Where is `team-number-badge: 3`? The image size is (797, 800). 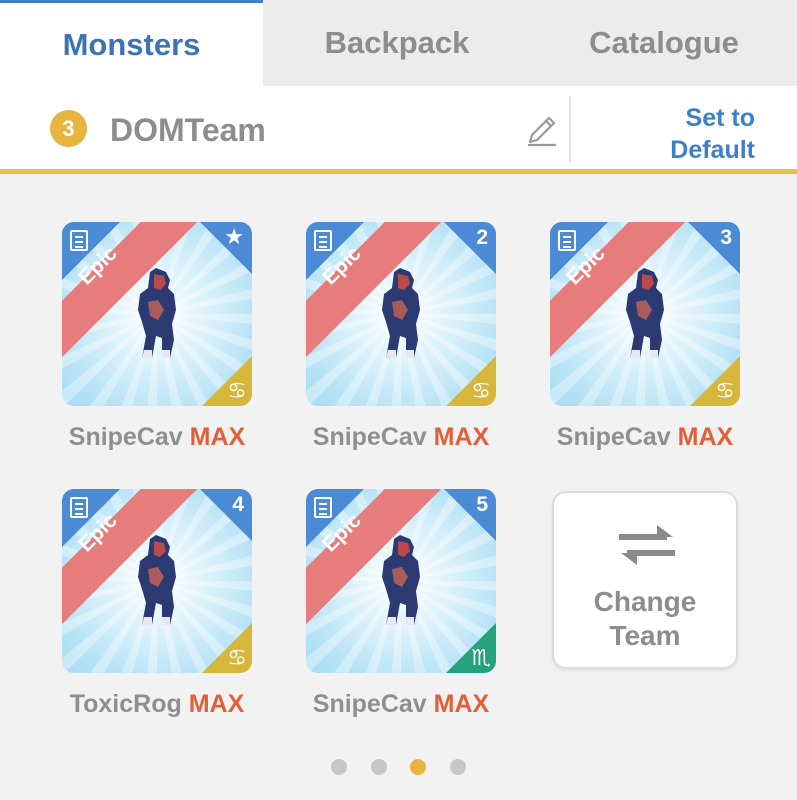 team-number-badge: 3 is located at coordinates (68, 128).